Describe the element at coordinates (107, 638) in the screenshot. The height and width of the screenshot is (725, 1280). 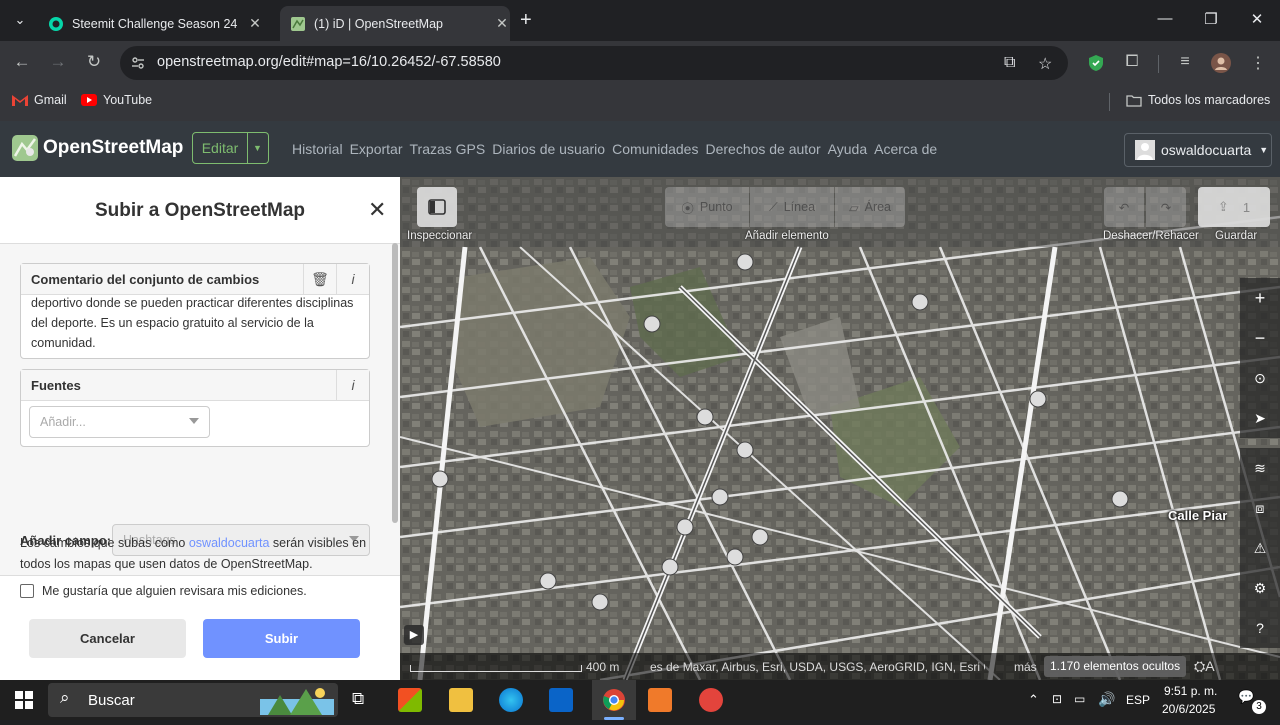
I see `cancel-button: Cancelar` at that location.